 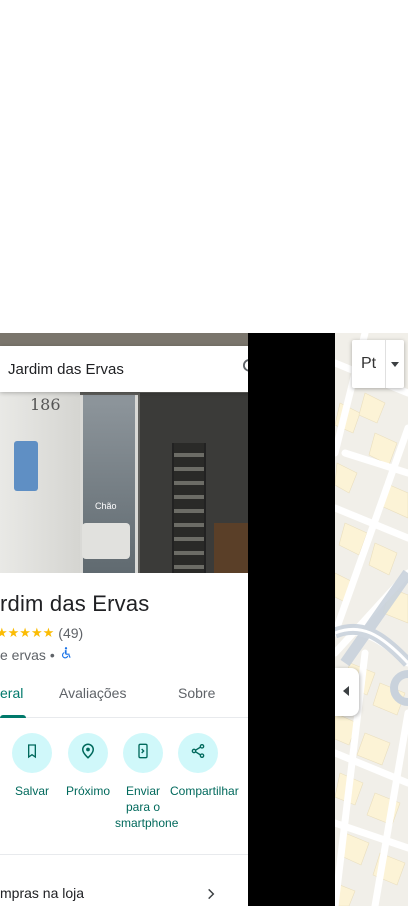 I want to click on share-icon, so click(x=198, y=753).